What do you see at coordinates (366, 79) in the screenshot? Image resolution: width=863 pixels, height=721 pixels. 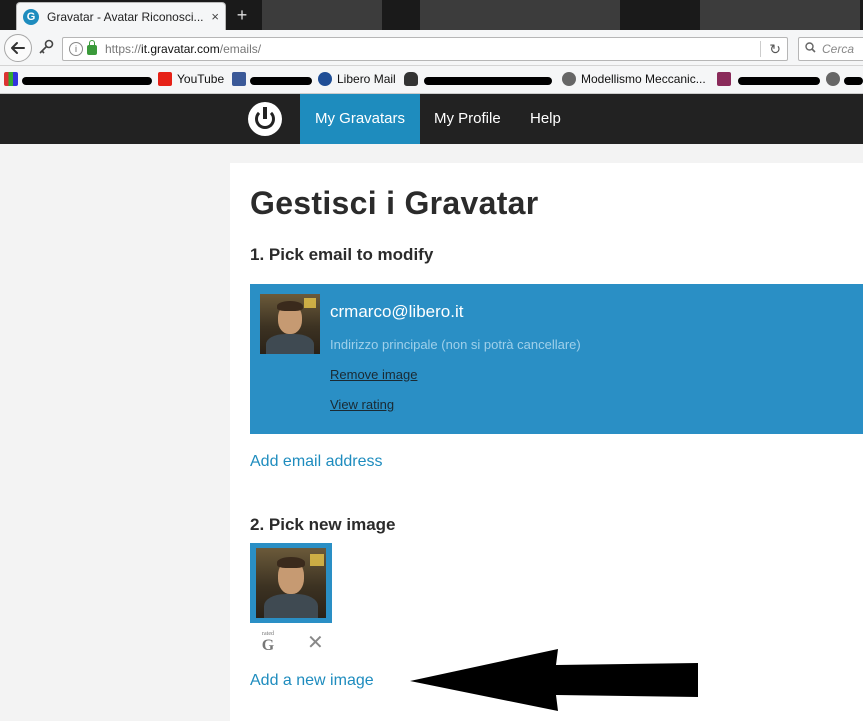 I see `bookmark-label: Libero Mail` at bounding box center [366, 79].